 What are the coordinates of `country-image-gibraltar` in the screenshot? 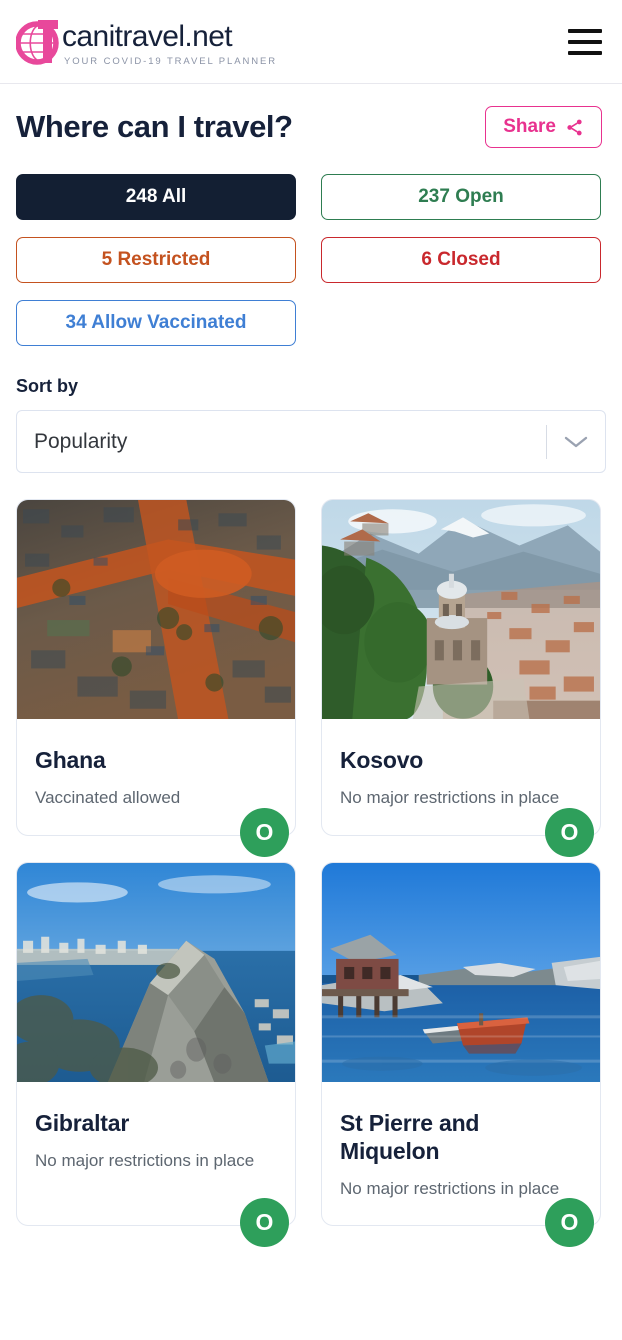 It's located at (156, 972).